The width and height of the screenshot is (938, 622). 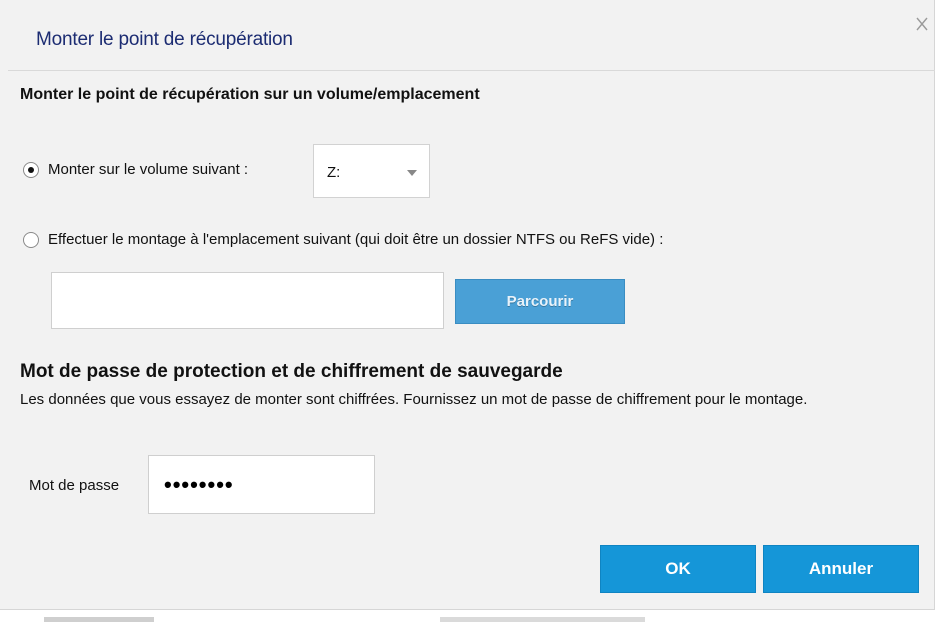 I want to click on ok-button: OK, so click(x=678, y=569).